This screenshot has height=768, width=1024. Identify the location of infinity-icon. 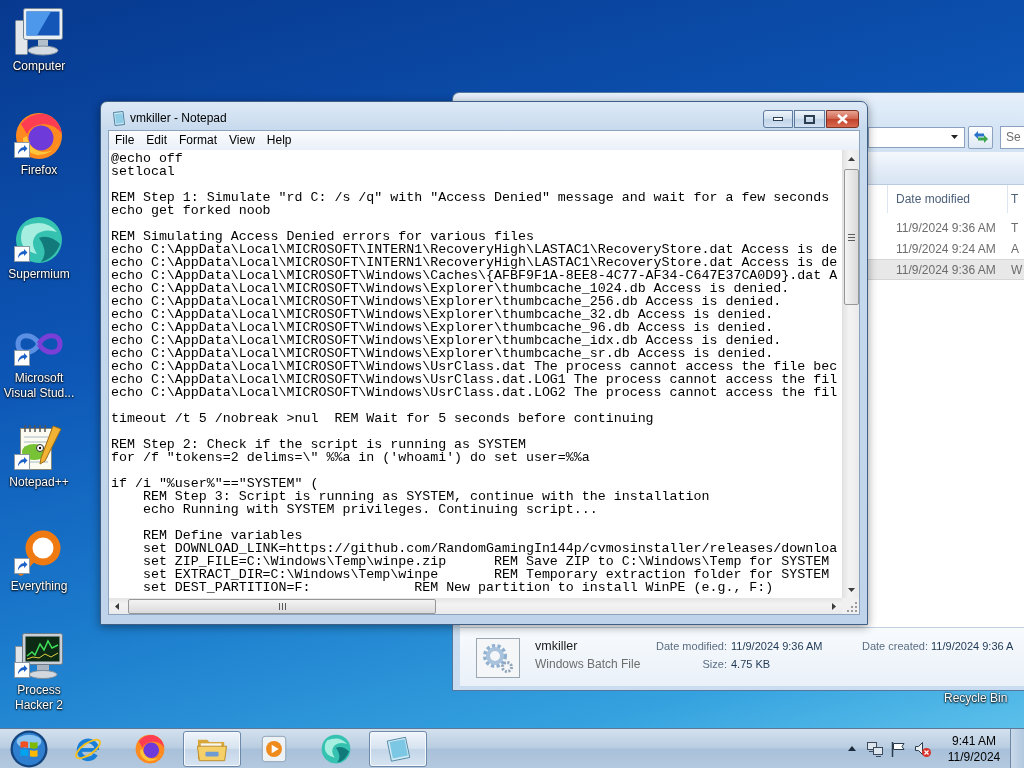
(39, 344).